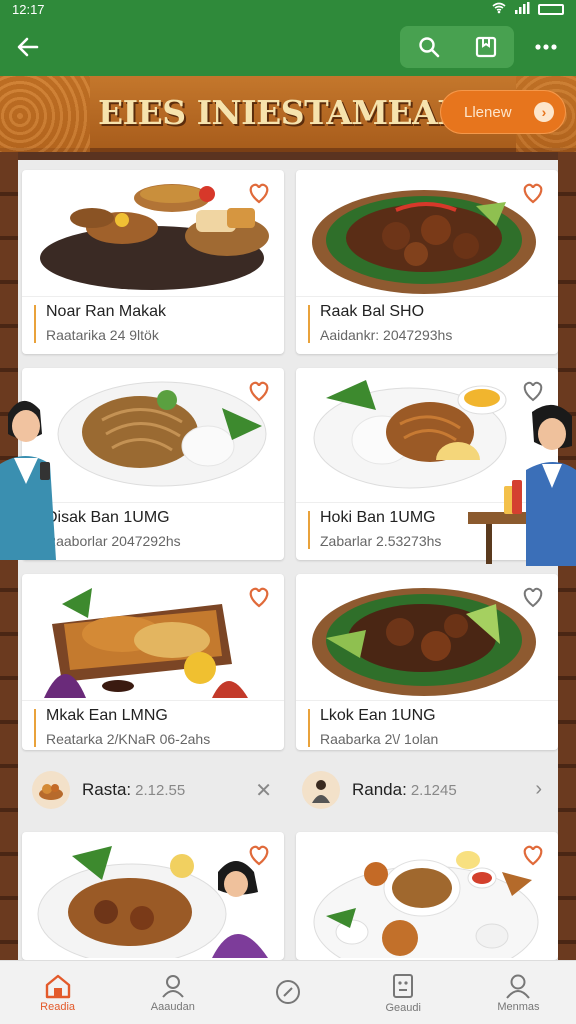  I want to click on dish-card: Lkok Ean 1UNG Raabarka 2\/ 1olan, so click(427, 662).